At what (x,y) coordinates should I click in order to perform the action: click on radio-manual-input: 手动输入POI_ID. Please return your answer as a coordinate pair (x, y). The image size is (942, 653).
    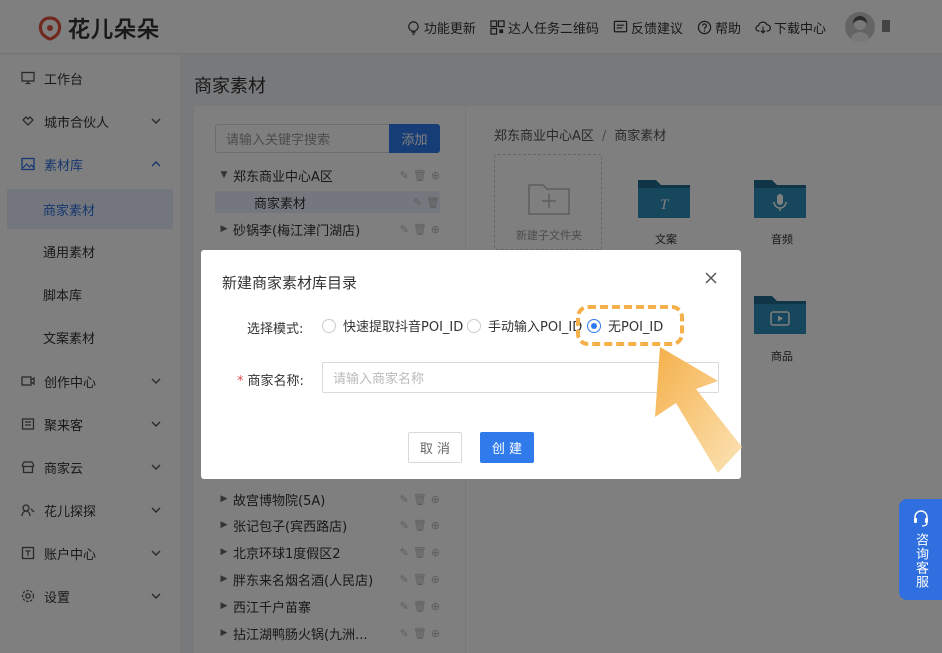
    Looking at the image, I should click on (524, 325).